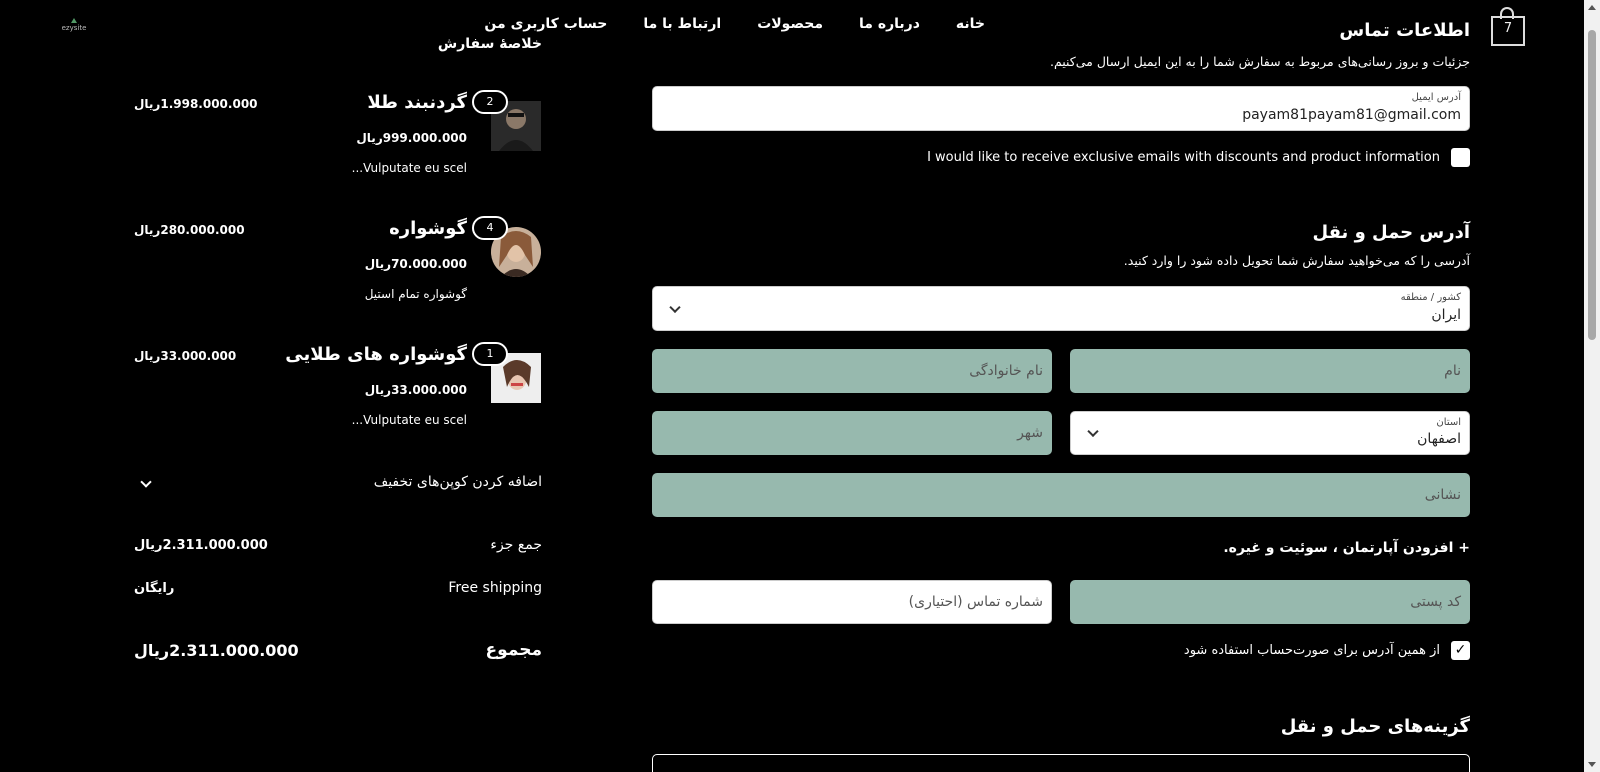 The height and width of the screenshot is (772, 1600). Describe the element at coordinates (415, 264) in the screenshot. I see `product-unit-price: 70.000.000ریال` at that location.